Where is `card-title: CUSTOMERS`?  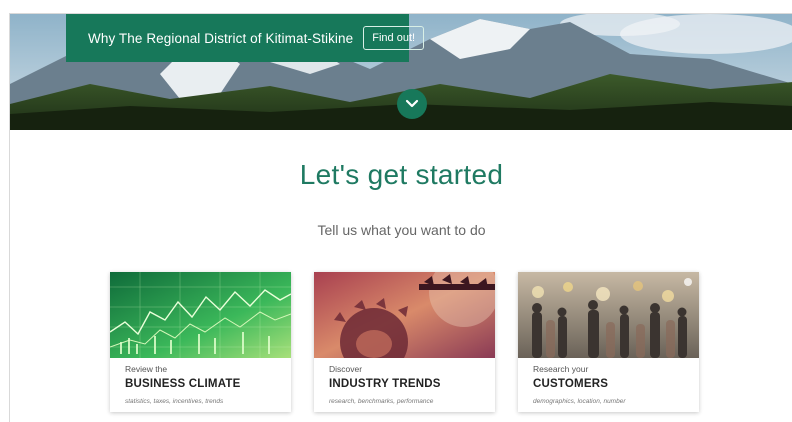
card-title: CUSTOMERS is located at coordinates (571, 384).